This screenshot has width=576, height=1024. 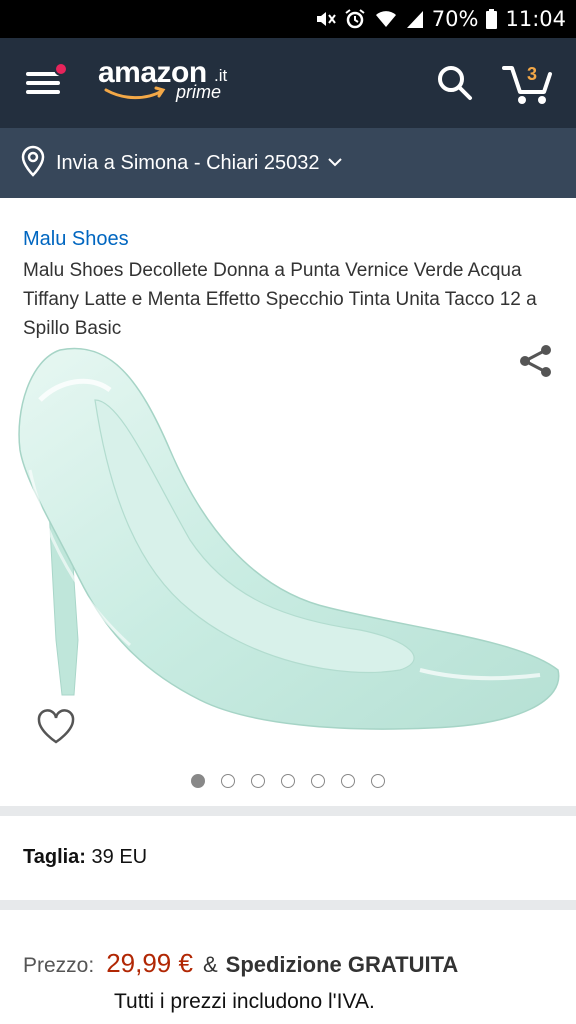 I want to click on vat-note: Tutti i prezzi includono l'IVA., so click(x=244, y=1001).